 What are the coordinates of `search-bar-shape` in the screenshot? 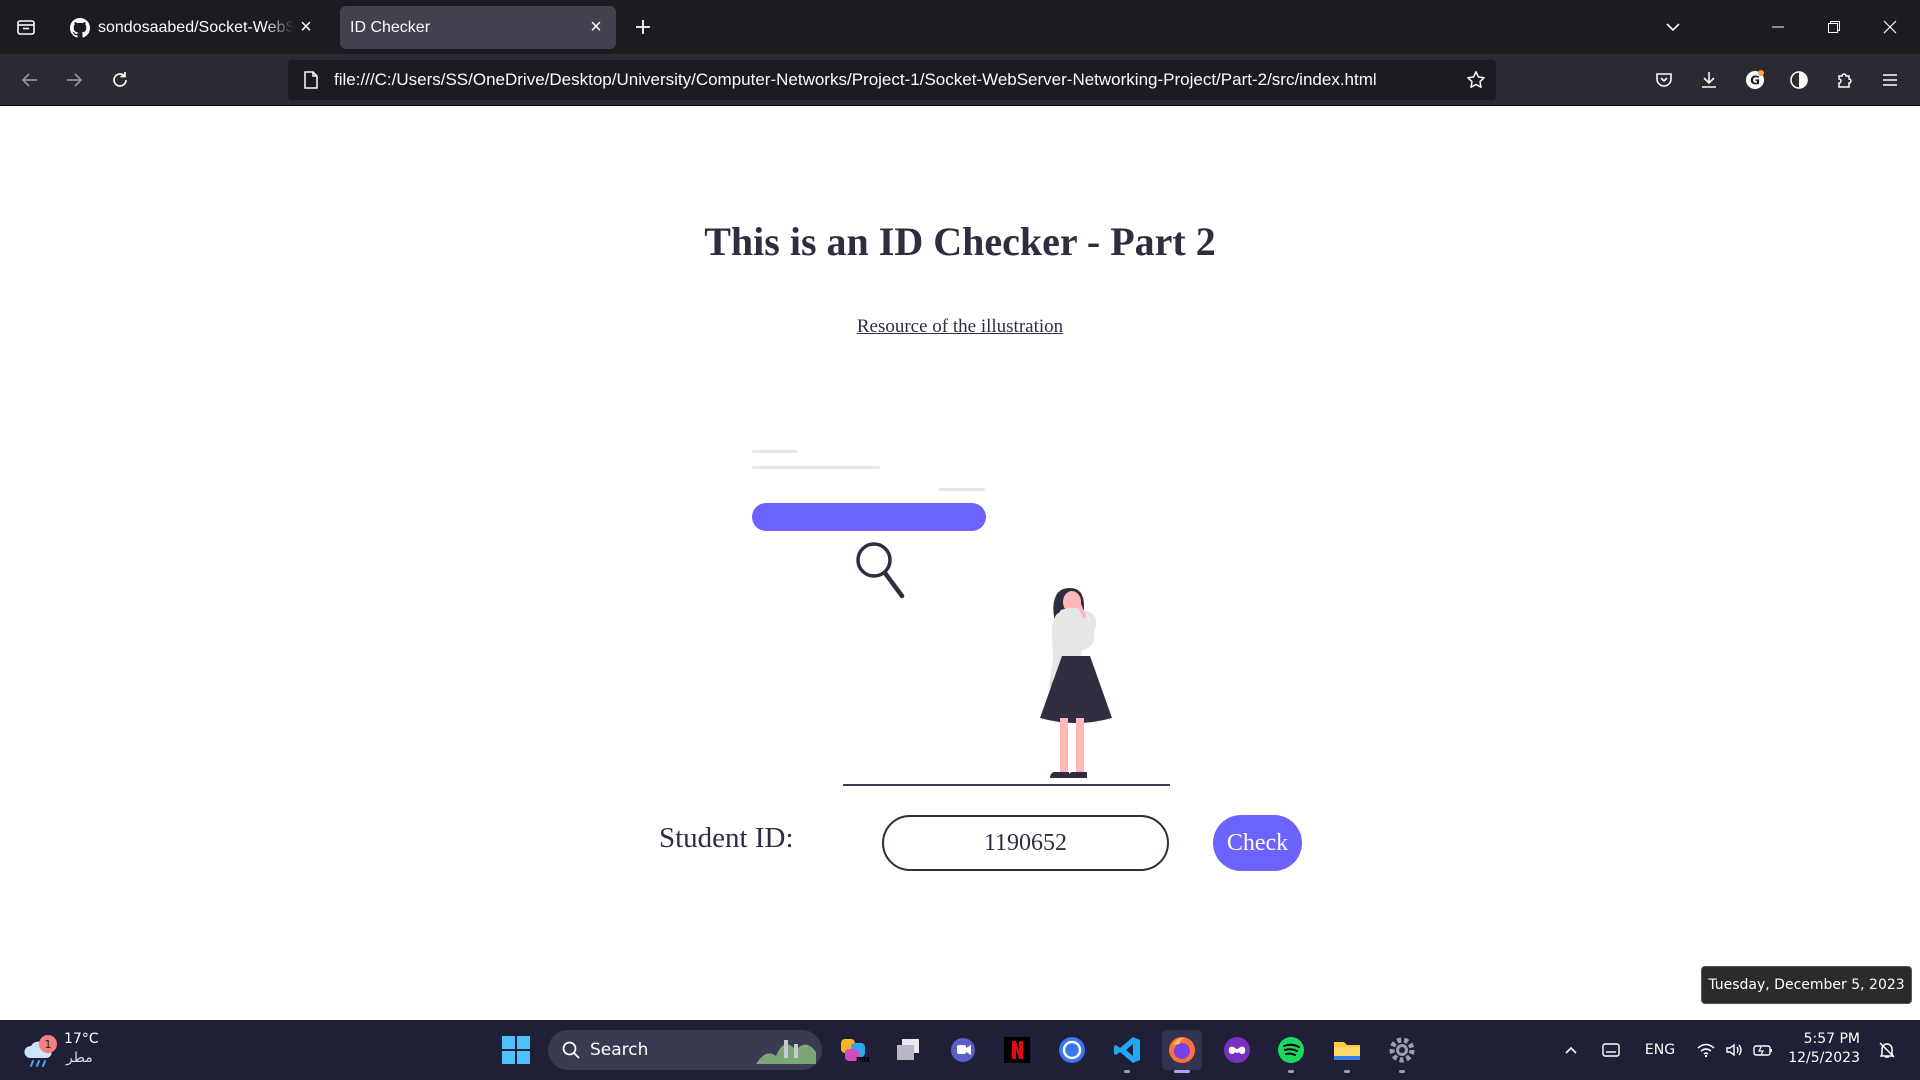 It's located at (869, 517).